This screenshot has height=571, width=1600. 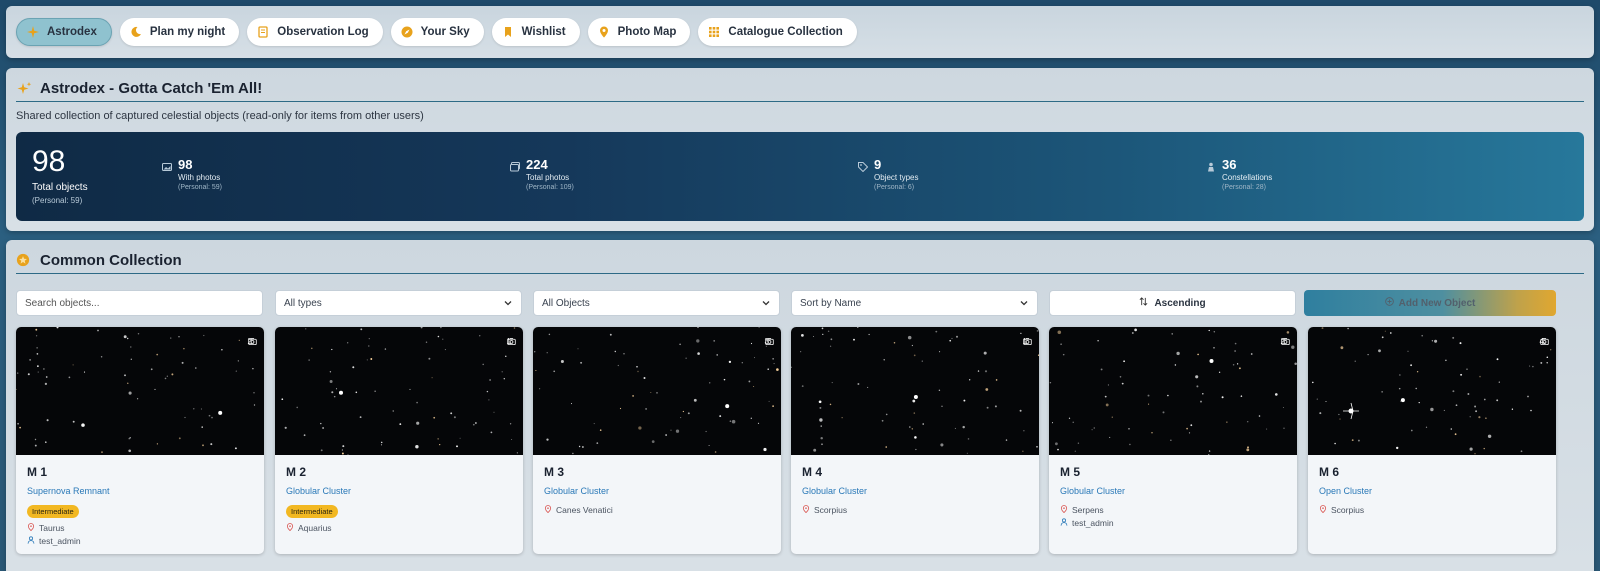 What do you see at coordinates (179, 32) in the screenshot?
I see `nav-plan-my-night: Plan my night` at bounding box center [179, 32].